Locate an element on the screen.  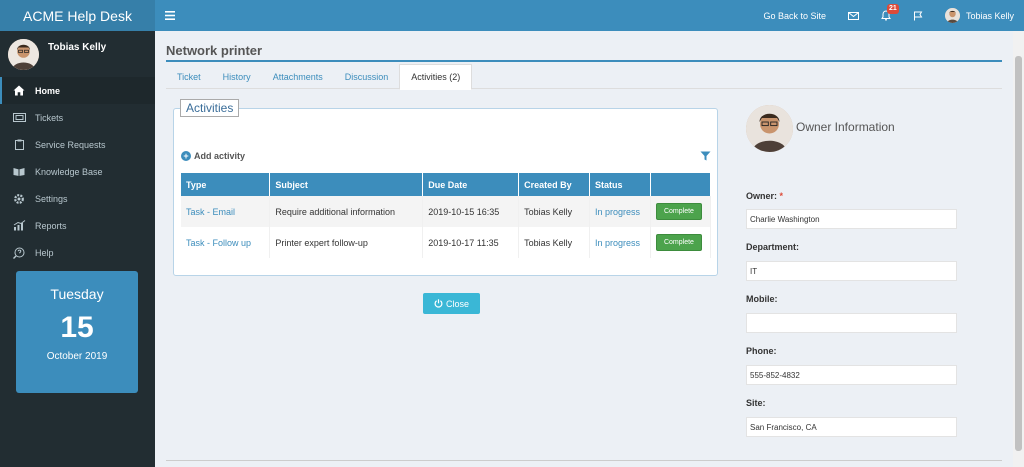
clipboard-icon is located at coordinates (19, 145).